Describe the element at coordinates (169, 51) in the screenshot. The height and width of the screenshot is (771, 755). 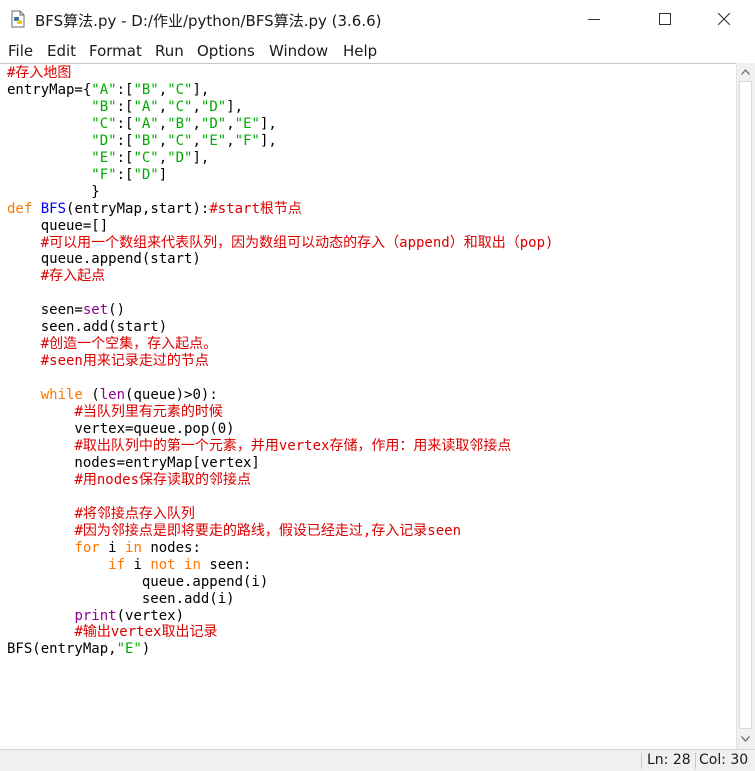
I see `menu-run: Run` at that location.